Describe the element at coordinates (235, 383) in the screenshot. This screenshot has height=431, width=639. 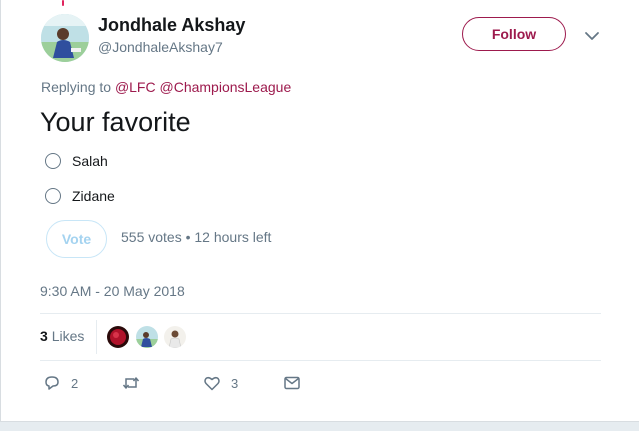
I see `like-count: 3` at that location.